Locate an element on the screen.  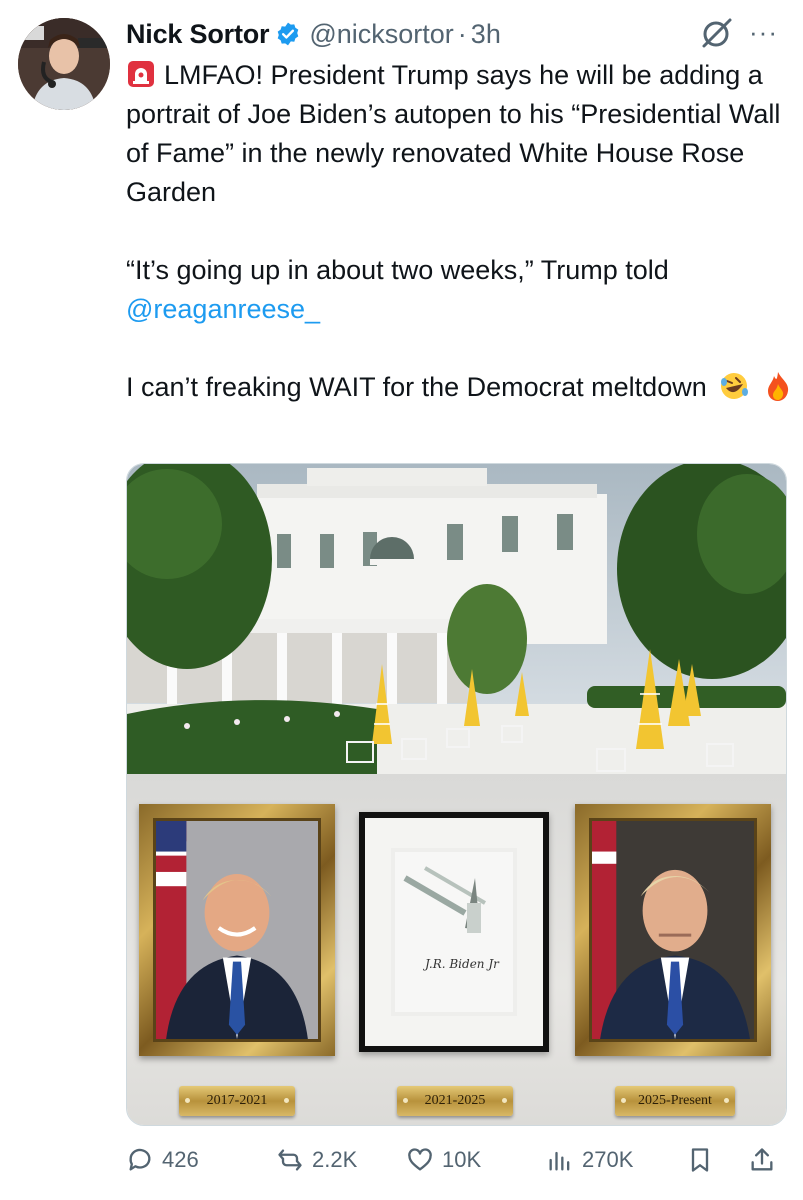
reply-button: 426 is located at coordinates (162, 1160).